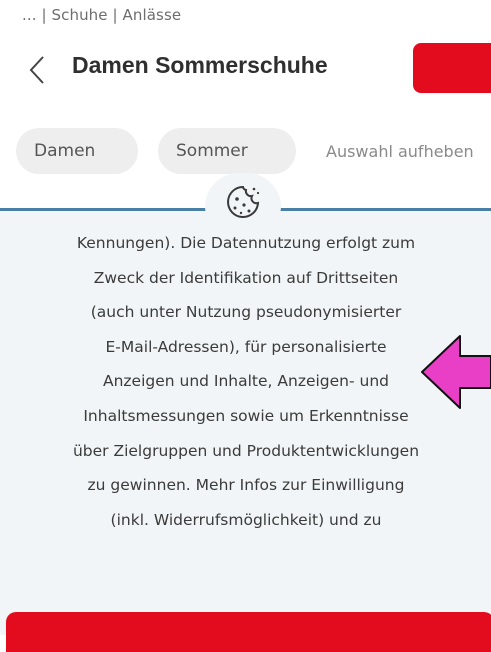 The width and height of the screenshot is (491, 652). What do you see at coordinates (246, 519) in the screenshot?
I see `consent-text-line: (inkl. Widerrufsmöglichkeit) und zu` at bounding box center [246, 519].